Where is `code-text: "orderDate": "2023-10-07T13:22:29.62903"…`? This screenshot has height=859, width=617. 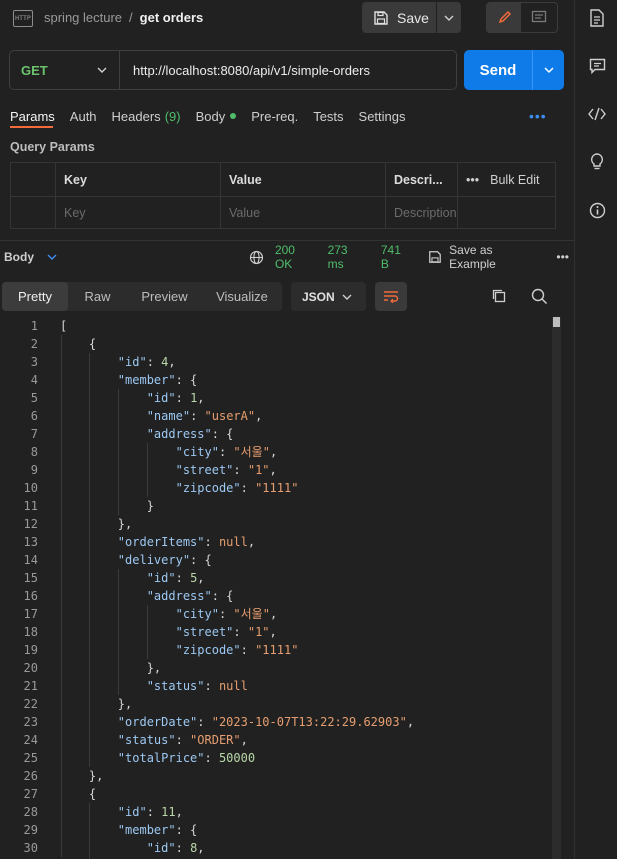 code-text: "orderDate": "2023-10-07T13:22:29.62903"… is located at coordinates (266, 722).